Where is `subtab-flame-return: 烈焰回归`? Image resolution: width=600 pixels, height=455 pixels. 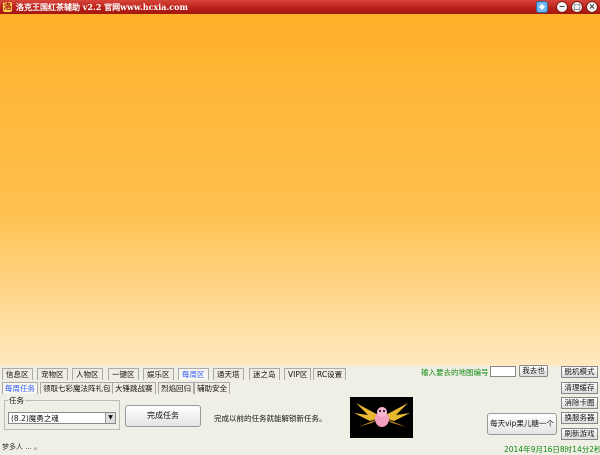
subtab-flame-return: 烈焰回归 is located at coordinates (176, 388).